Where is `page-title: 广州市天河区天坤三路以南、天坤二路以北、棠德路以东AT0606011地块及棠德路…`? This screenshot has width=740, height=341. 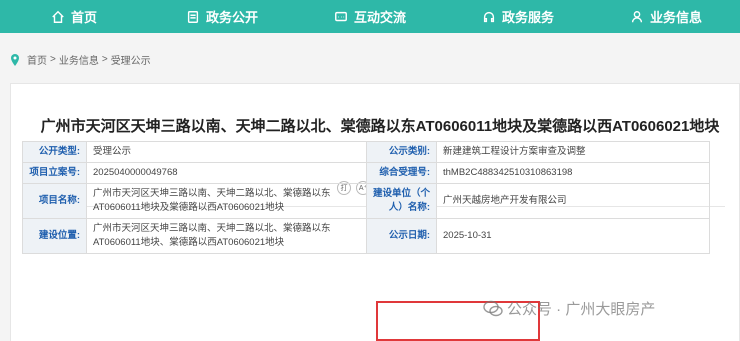
page-title: 广州市天河区天坤三路以南、天坤二路以北、棠德路以东AT0606011地块及棠德路… is located at coordinates (380, 126).